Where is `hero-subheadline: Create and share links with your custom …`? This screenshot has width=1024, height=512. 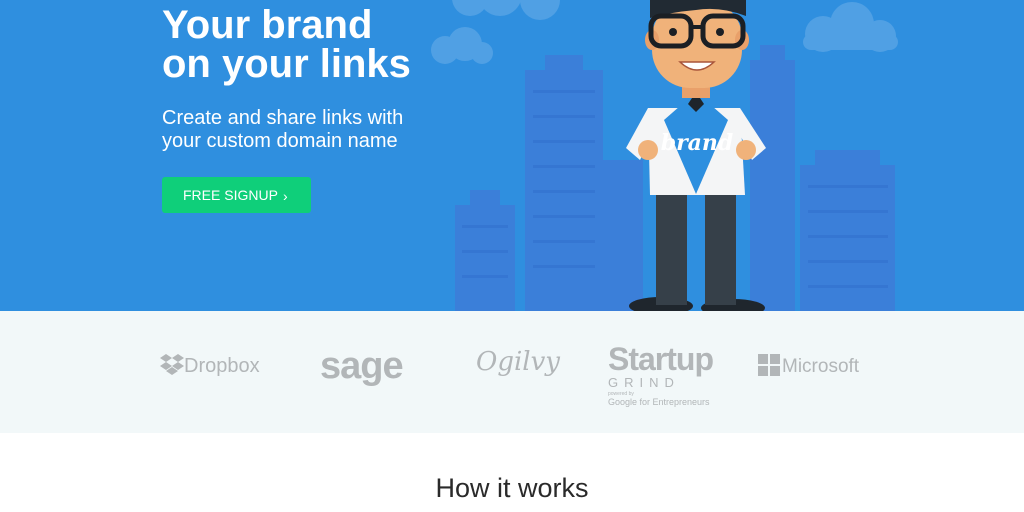 hero-subheadline: Create and share links with your custom … is located at coordinates (282, 130).